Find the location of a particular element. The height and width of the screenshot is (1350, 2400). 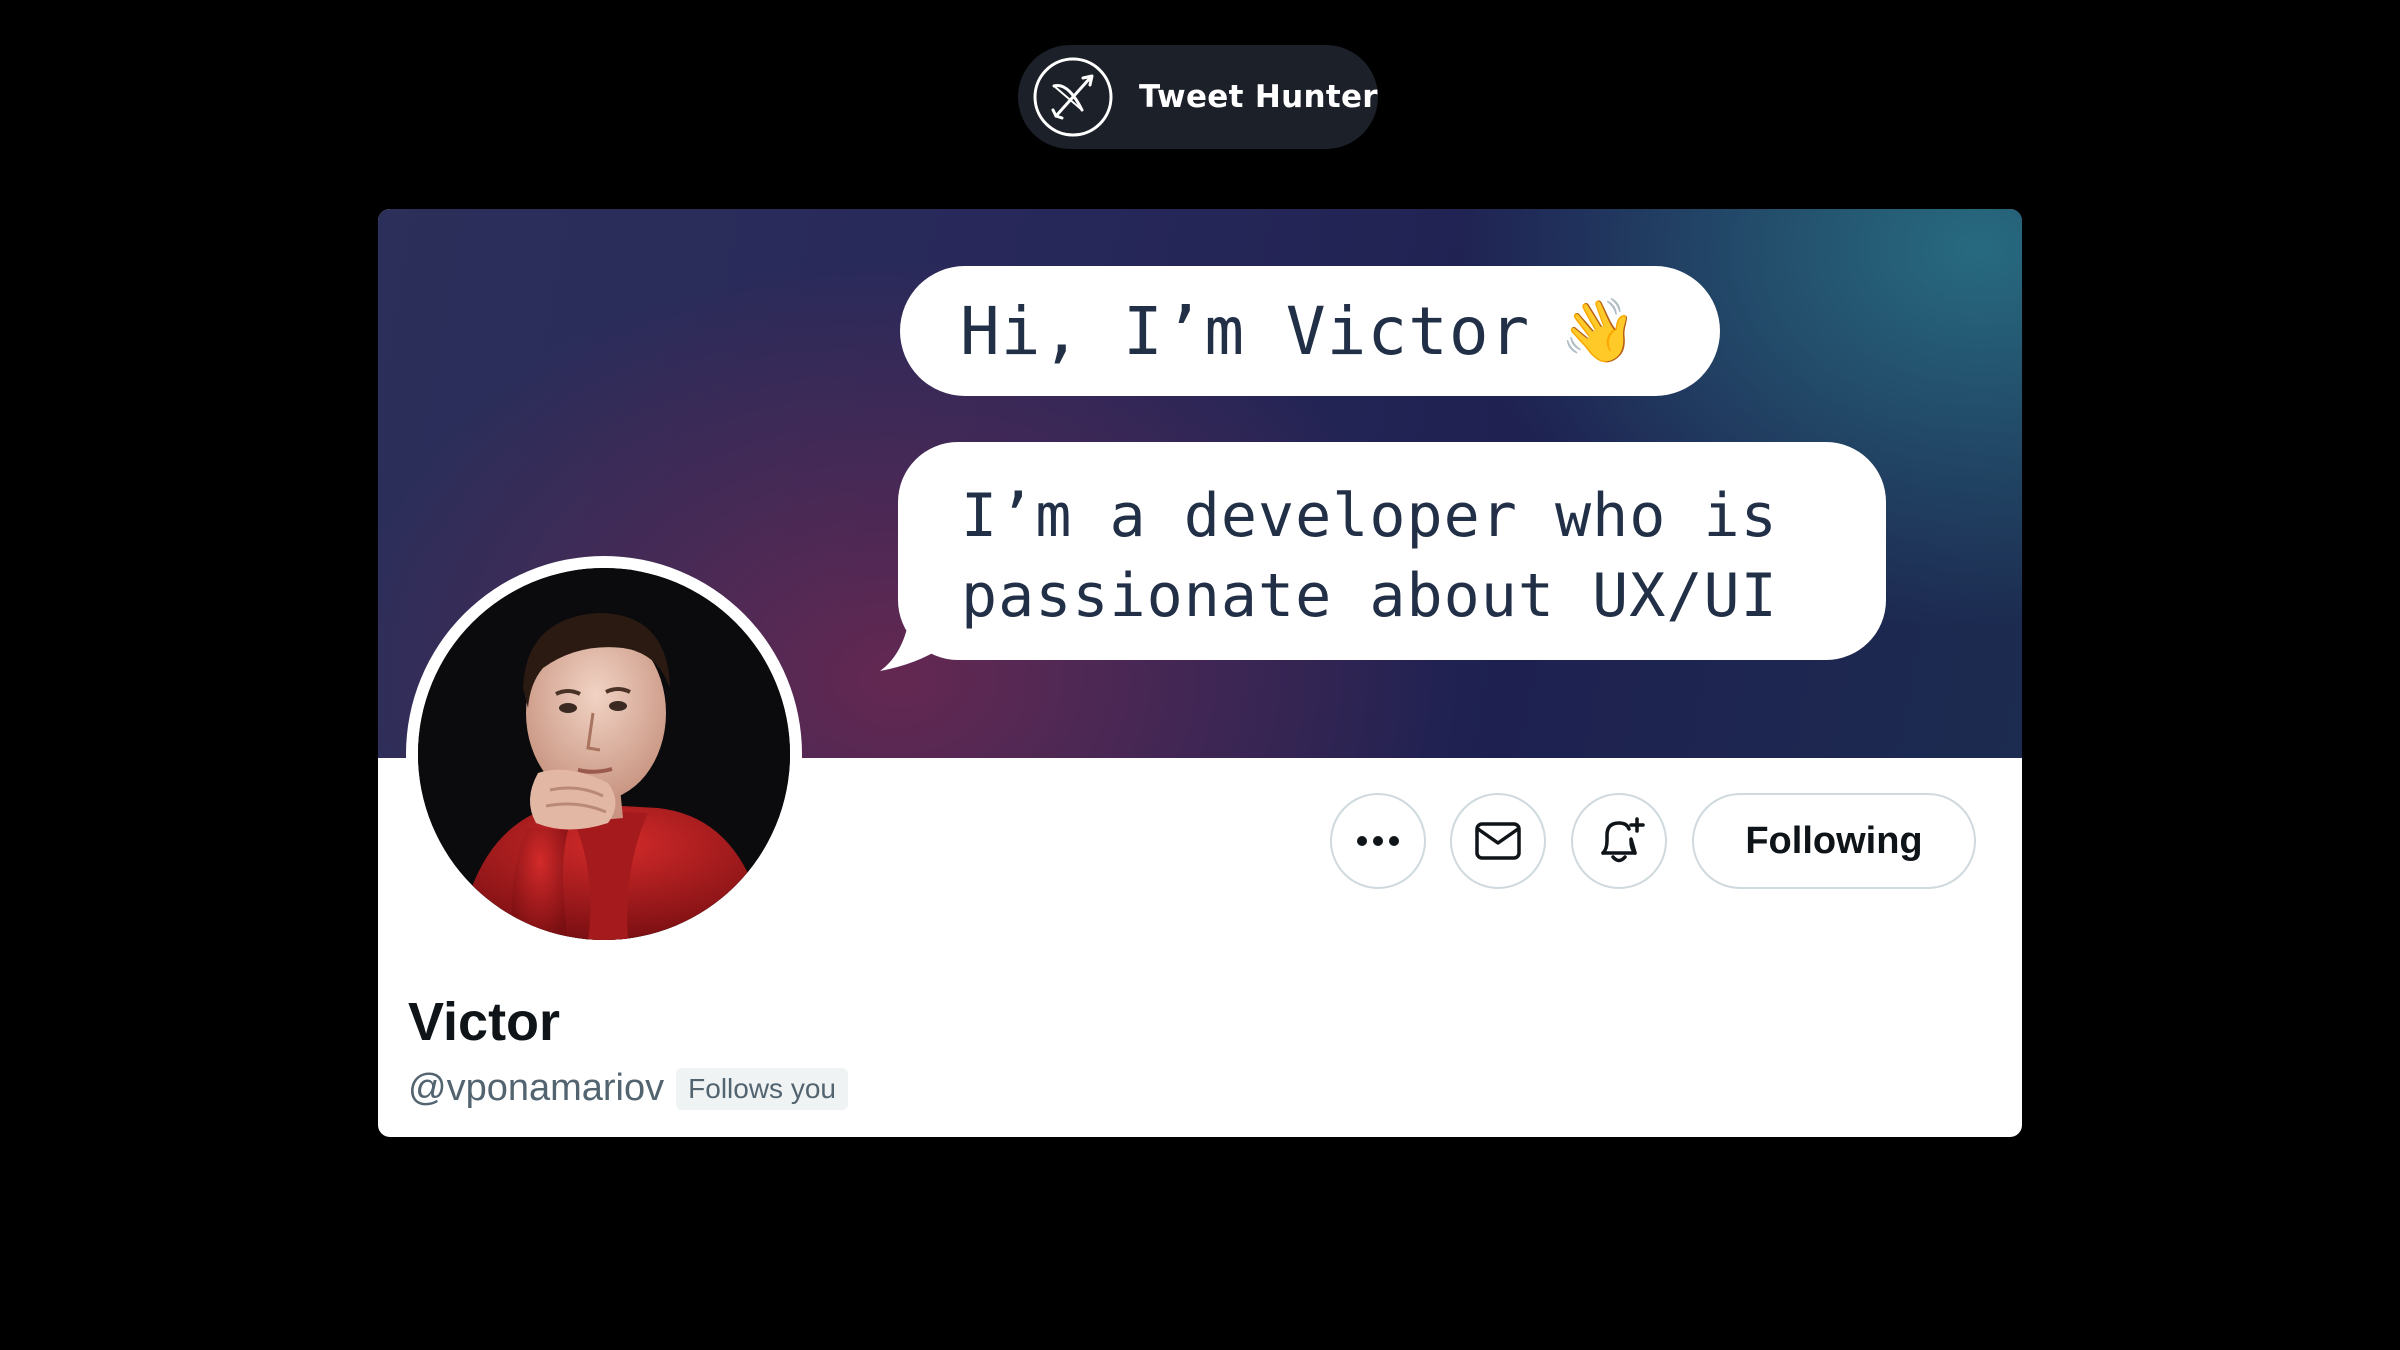

display-name: Victor is located at coordinates (484, 1022).